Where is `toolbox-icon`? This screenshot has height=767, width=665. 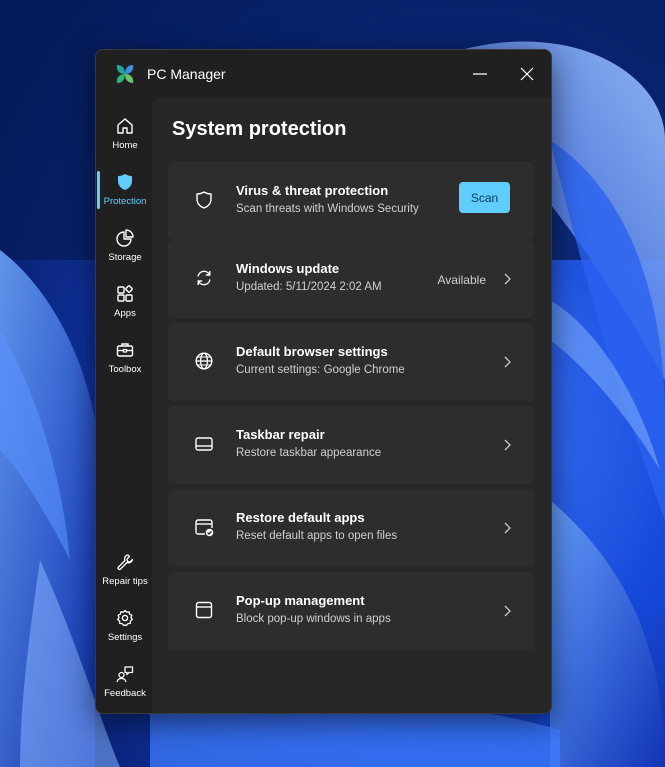
toolbox-icon is located at coordinates (125, 350).